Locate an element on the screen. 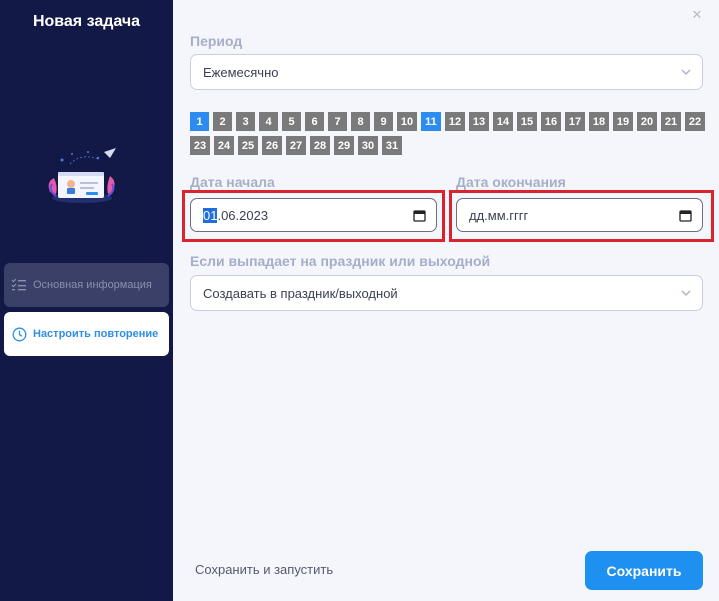  sidebar-item-label: Настроить повторение is located at coordinates (96, 334).